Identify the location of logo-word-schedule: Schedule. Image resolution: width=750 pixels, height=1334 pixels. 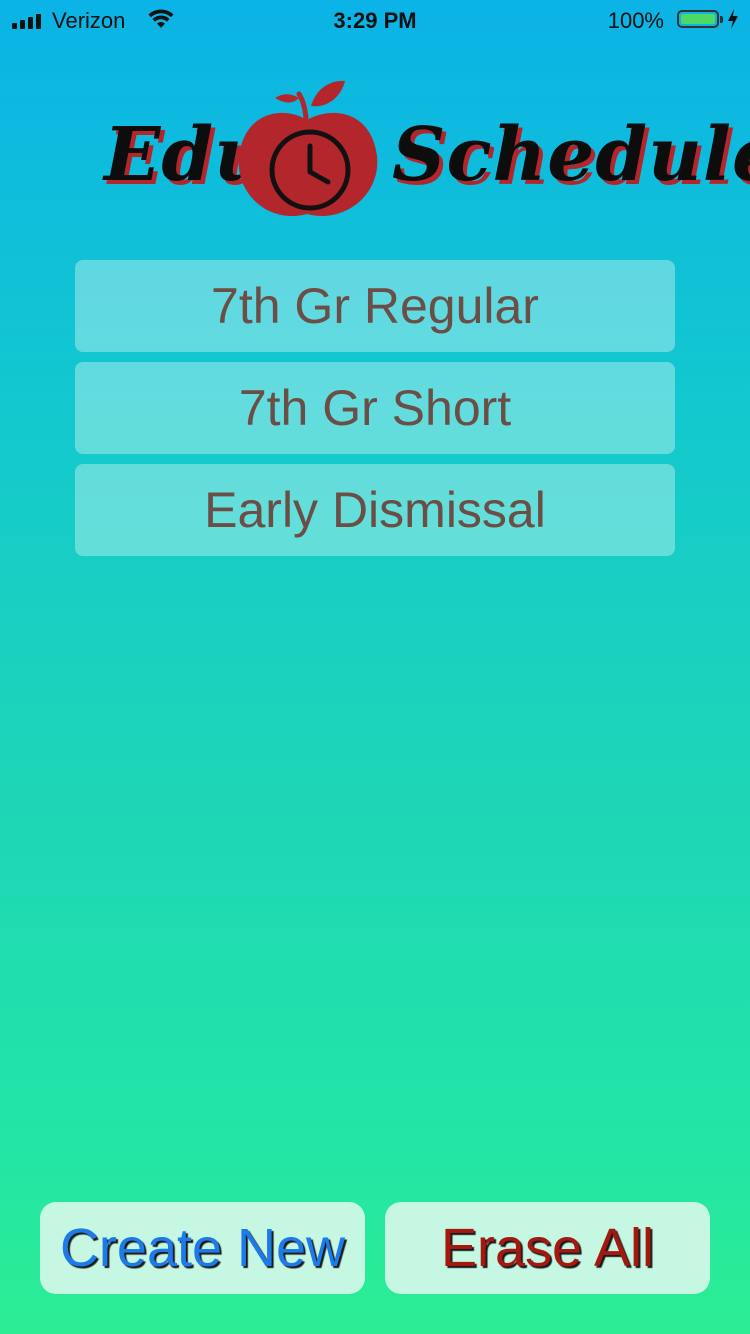
(571, 155).